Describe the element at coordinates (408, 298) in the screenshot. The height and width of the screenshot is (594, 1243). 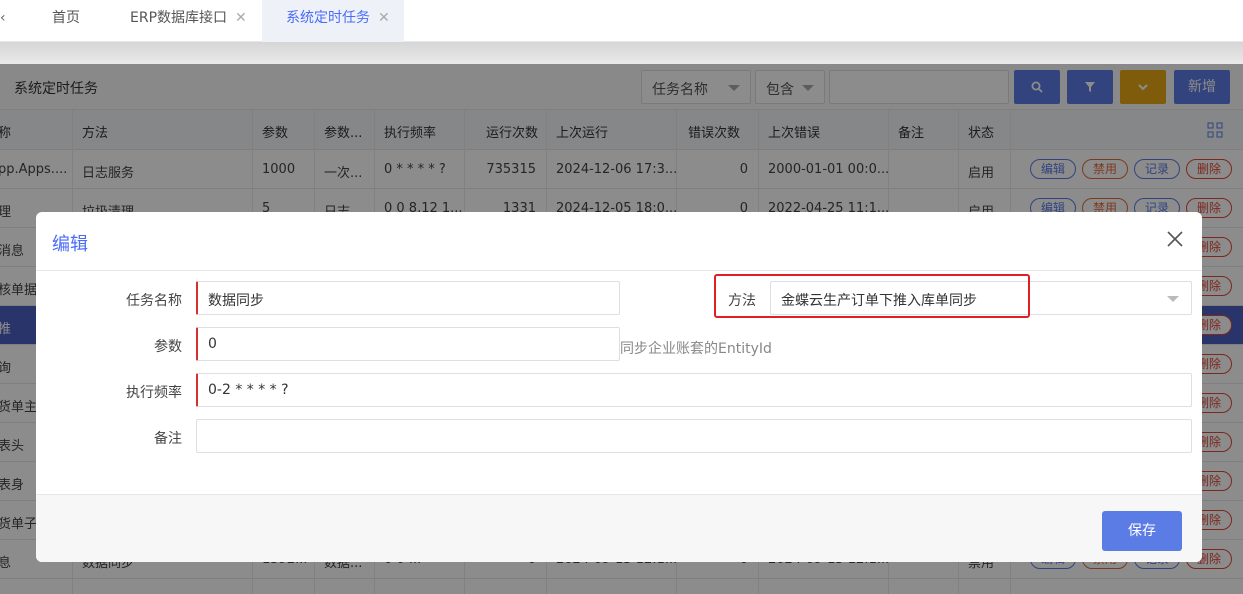
I see `task-name-input: 数据同步` at that location.